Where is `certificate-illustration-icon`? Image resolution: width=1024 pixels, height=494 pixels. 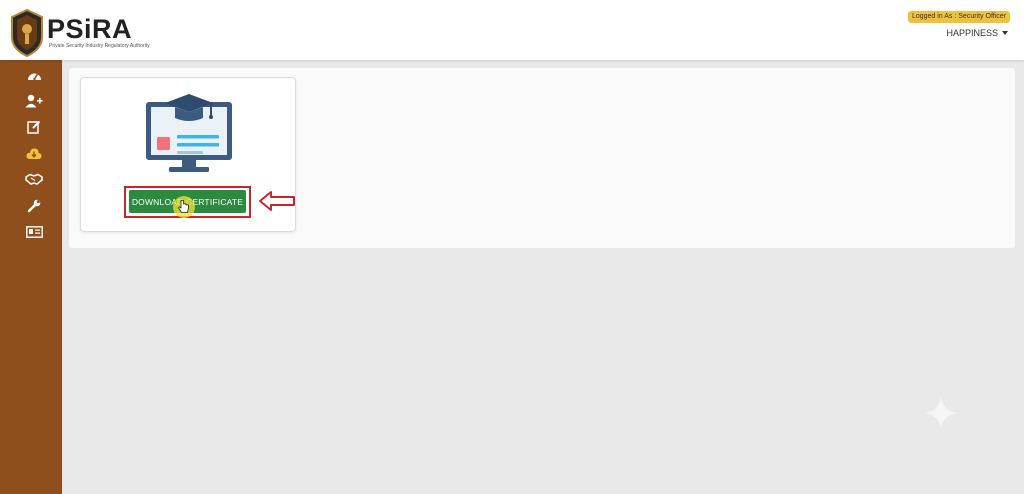
certificate-illustration-icon is located at coordinates (189, 133).